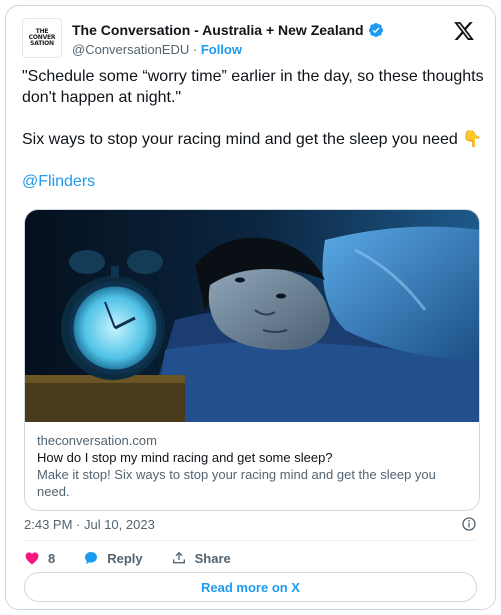 The width and height of the screenshot is (501, 615). What do you see at coordinates (375, 30) in the screenshot?
I see `verified-badge-icon` at bounding box center [375, 30].